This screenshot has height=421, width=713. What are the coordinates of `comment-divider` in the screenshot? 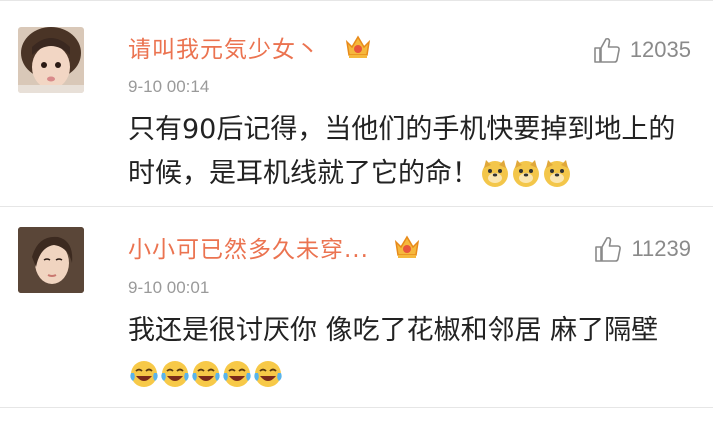 It's located at (356, 407).